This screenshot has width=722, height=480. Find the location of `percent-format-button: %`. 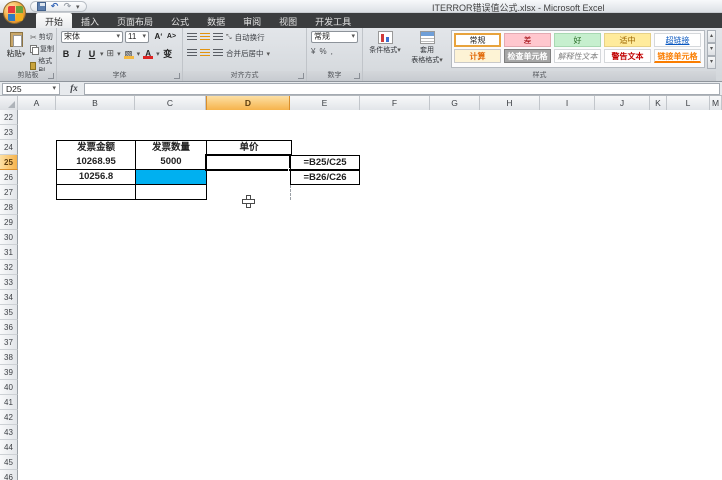

percent-format-button: % is located at coordinates (322, 51).